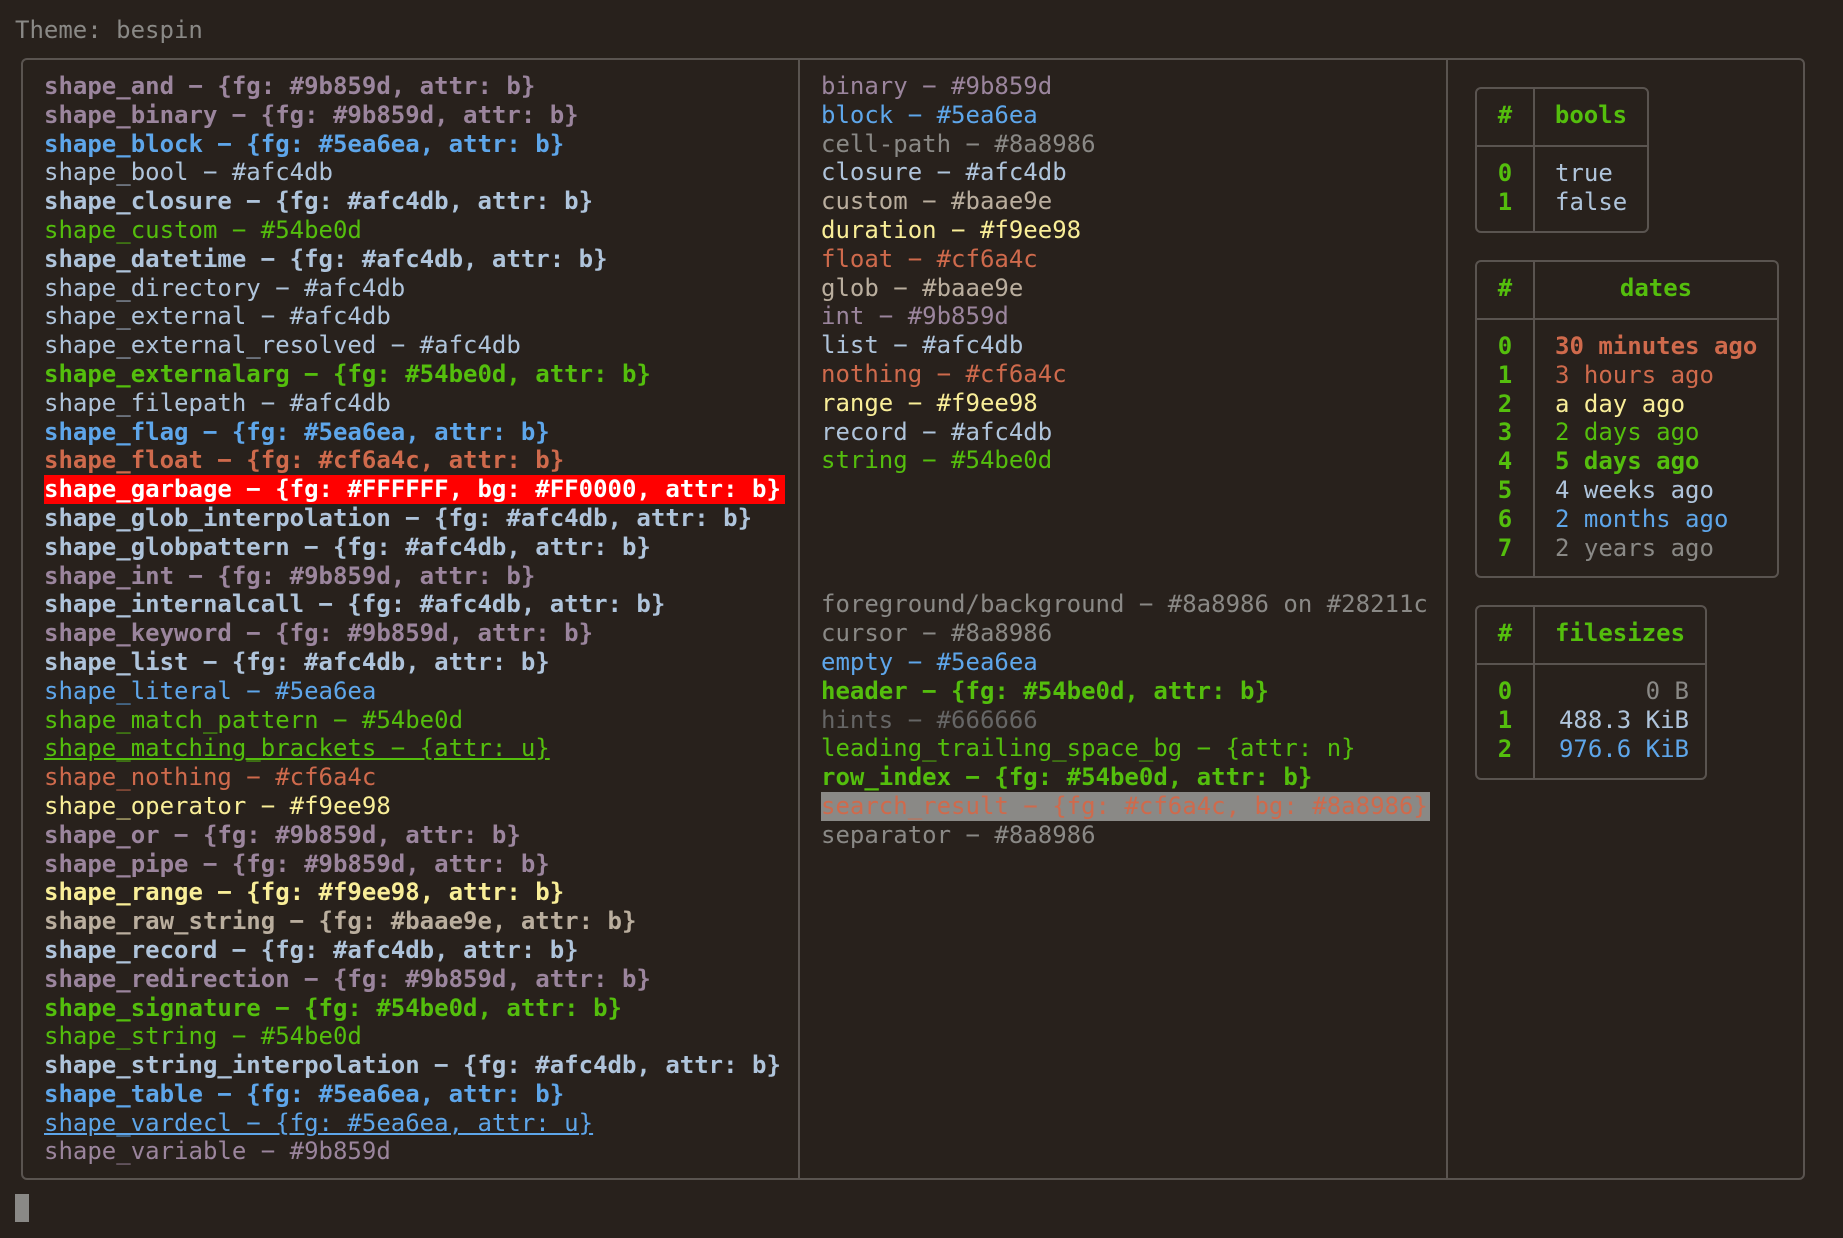  I want to click on row-value: a day ago, so click(1620, 403).